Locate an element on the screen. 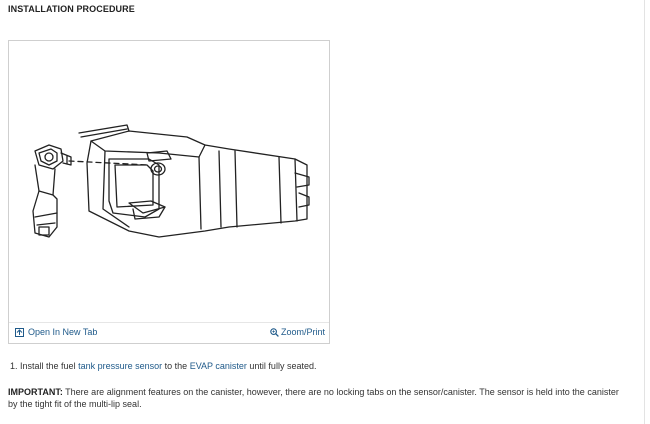 Image resolution: width=650 pixels, height=424 pixels. page-edge-rule is located at coordinates (644, 212).